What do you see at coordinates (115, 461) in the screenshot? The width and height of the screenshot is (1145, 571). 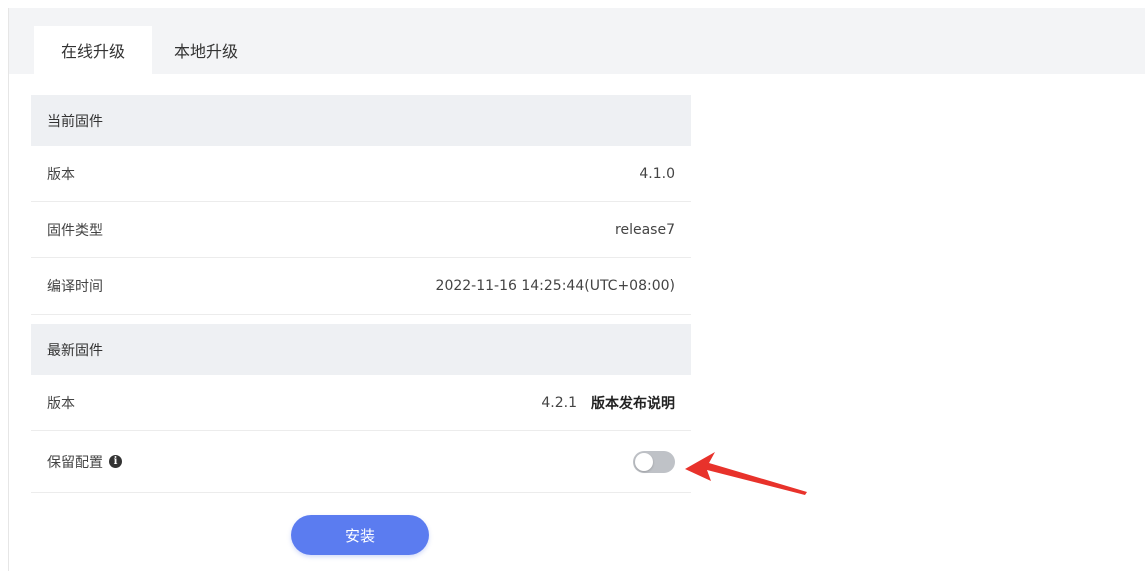 I see `info-icon: i` at bounding box center [115, 461].